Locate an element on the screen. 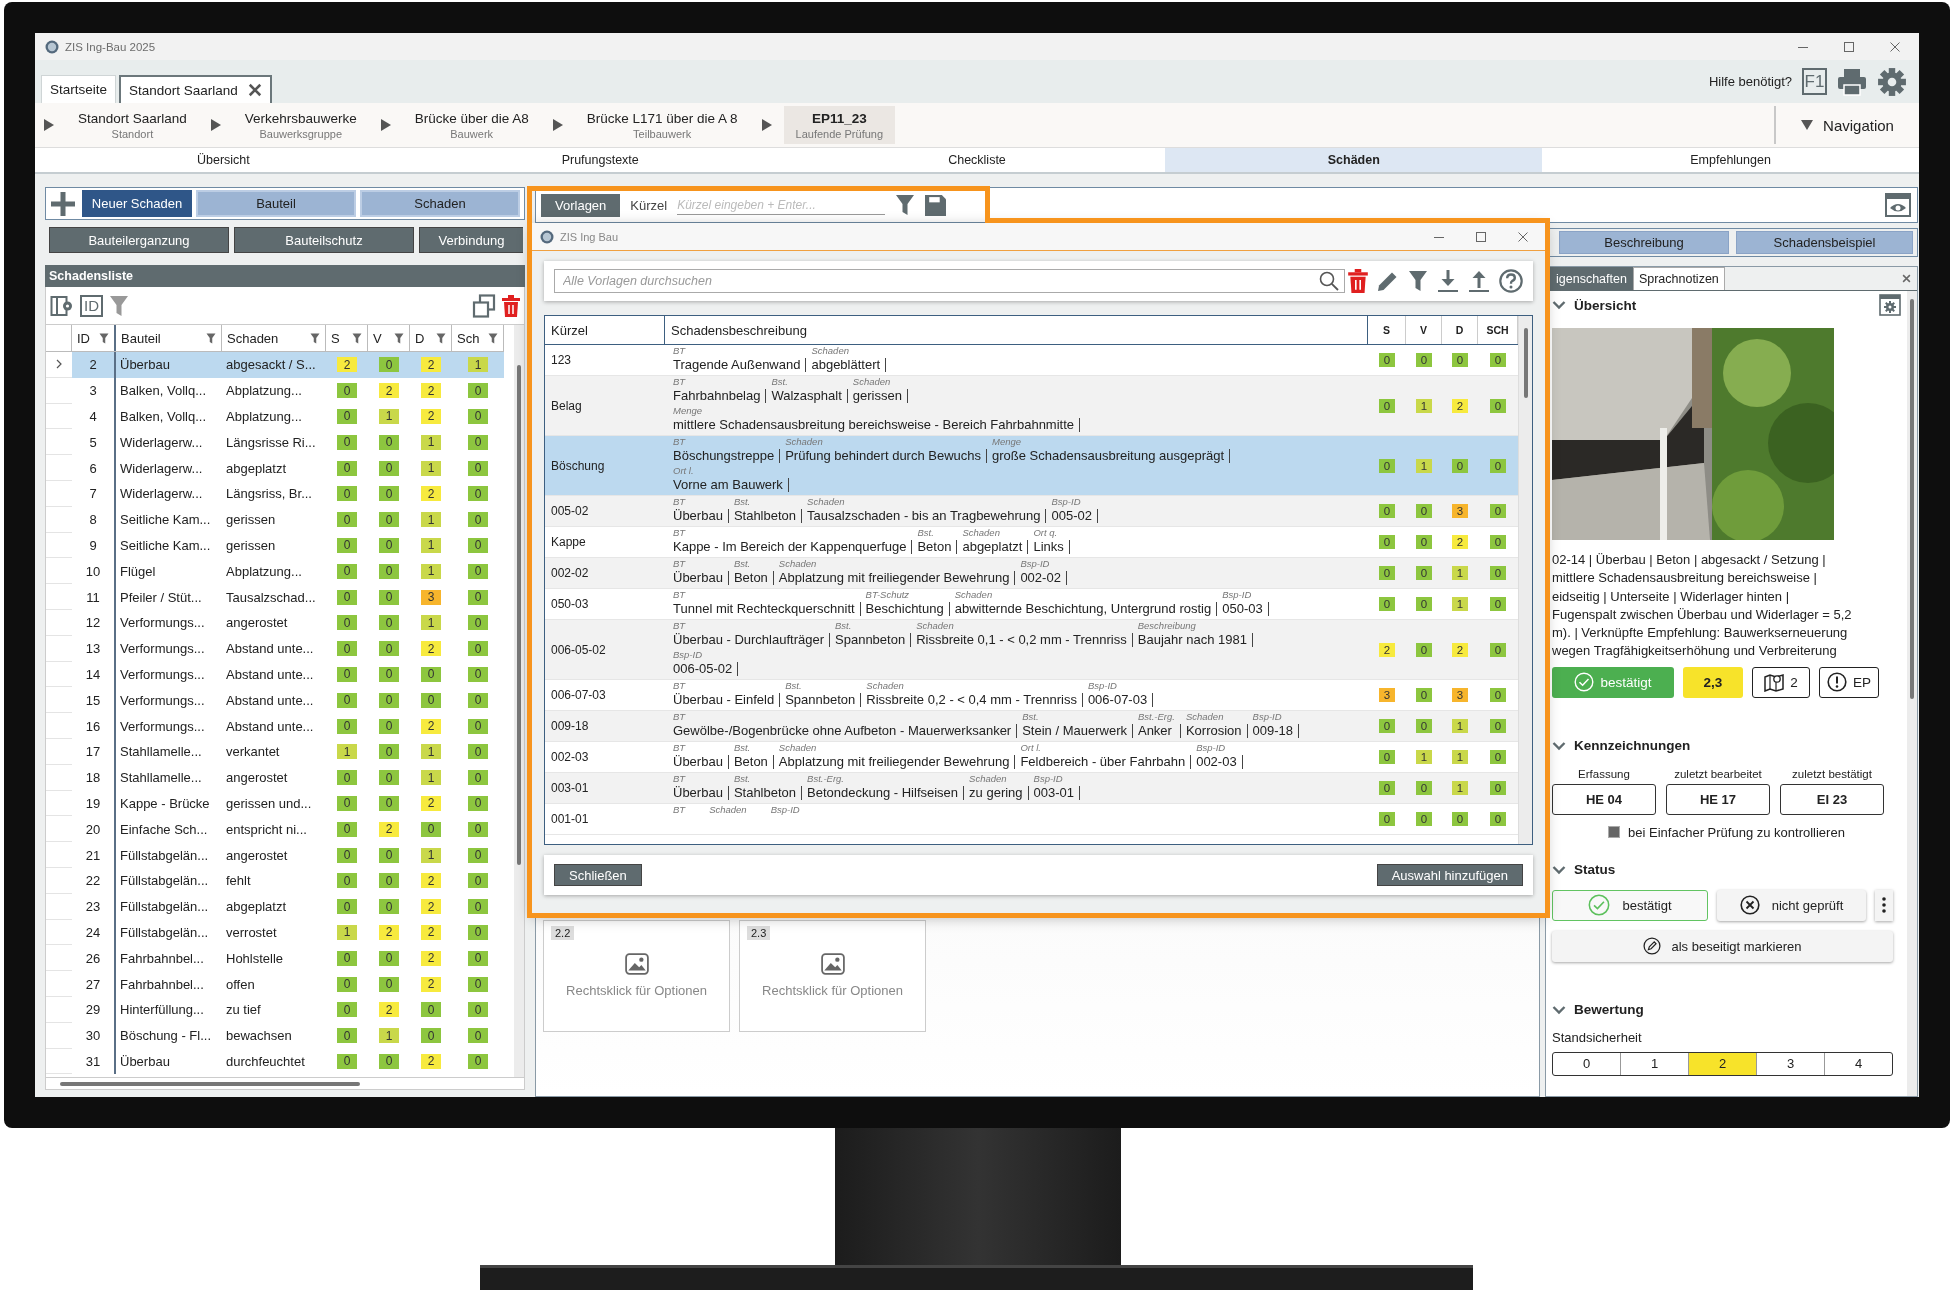 The height and width of the screenshot is (1290, 1954). add-selection-button: Auswahl hinzufügen is located at coordinates (1449, 875).